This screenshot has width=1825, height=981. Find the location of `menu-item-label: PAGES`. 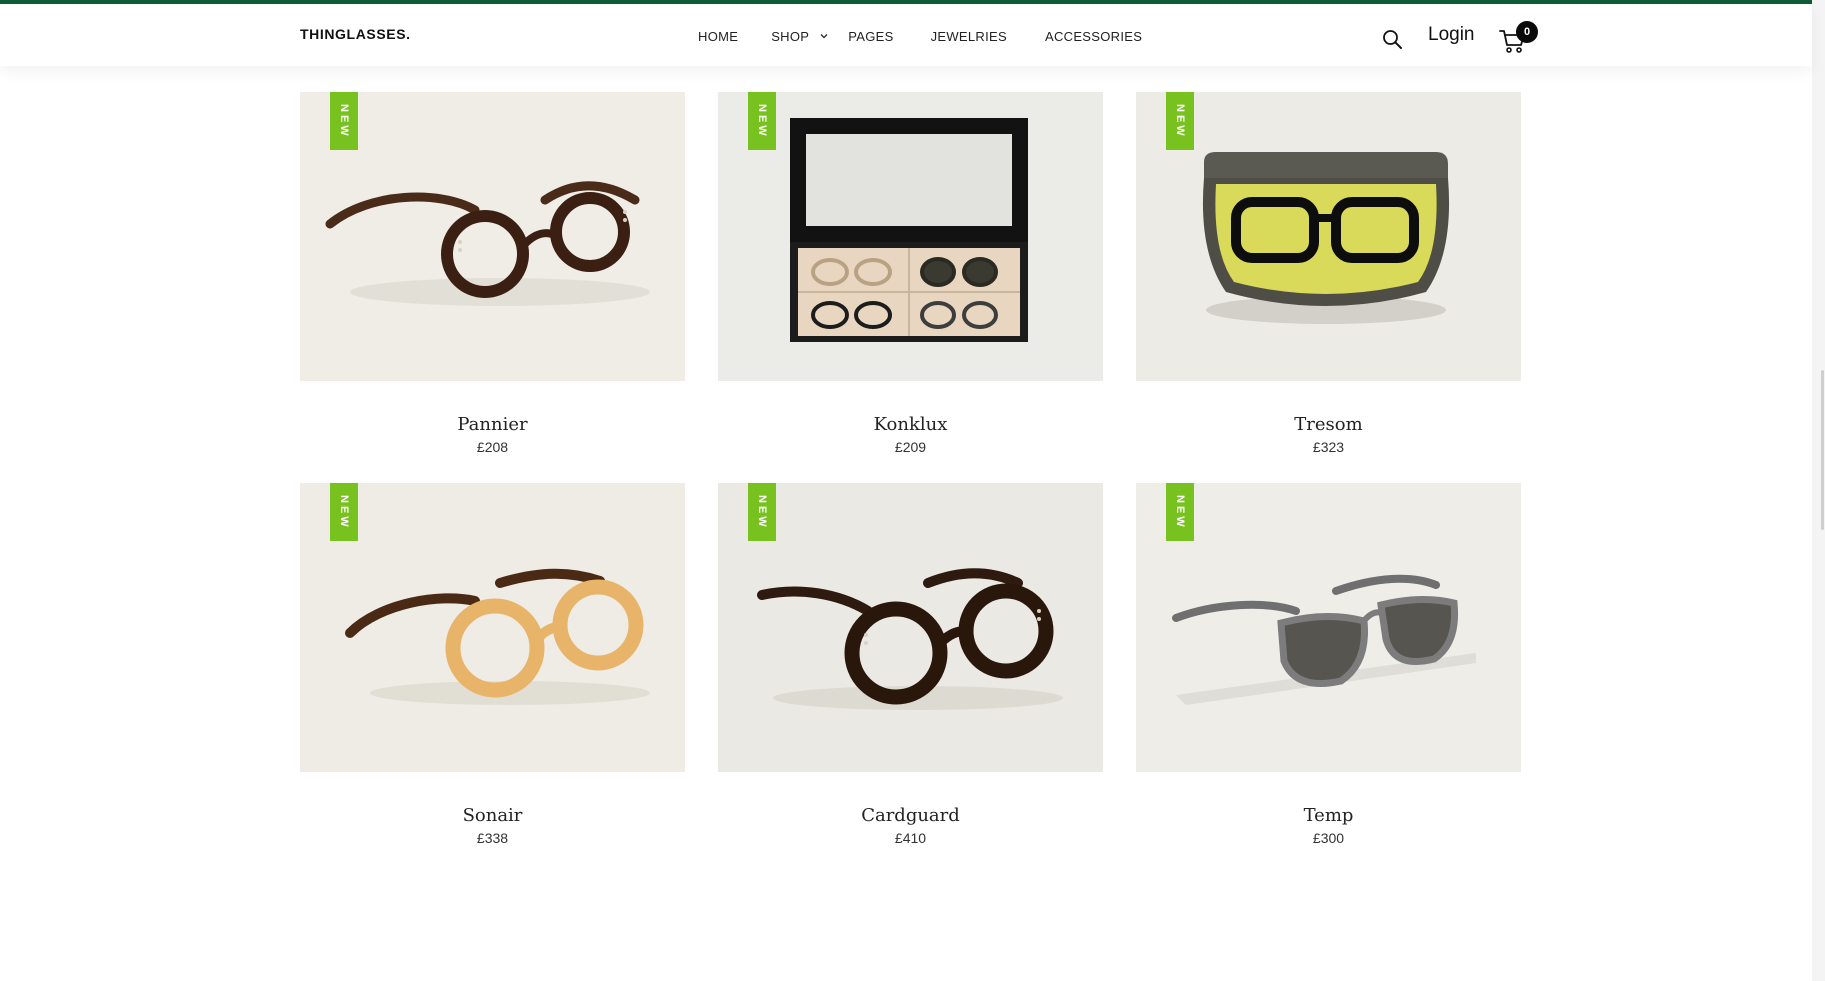

menu-item-label: PAGES is located at coordinates (871, 36).